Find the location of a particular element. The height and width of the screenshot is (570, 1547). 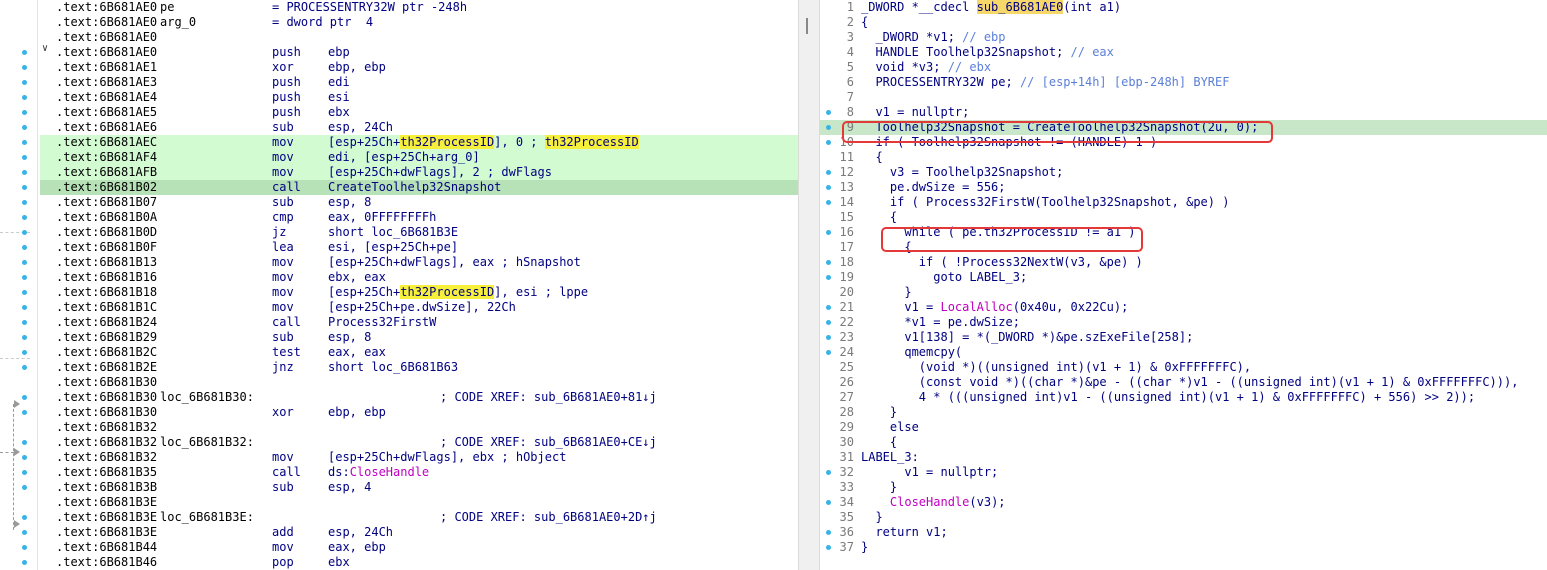

asm-line: .text:6B681AE3 push edi is located at coordinates (419, 82).